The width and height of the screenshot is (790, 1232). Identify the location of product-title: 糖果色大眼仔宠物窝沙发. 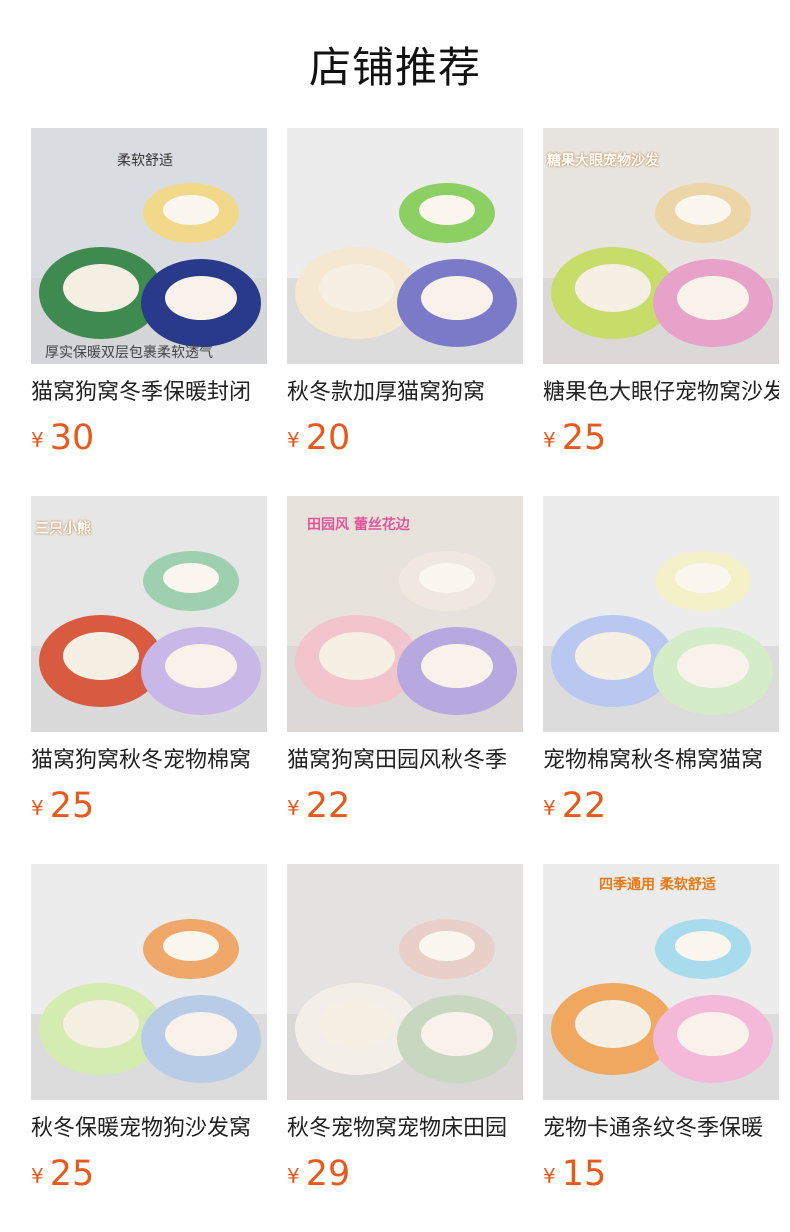
(661, 393).